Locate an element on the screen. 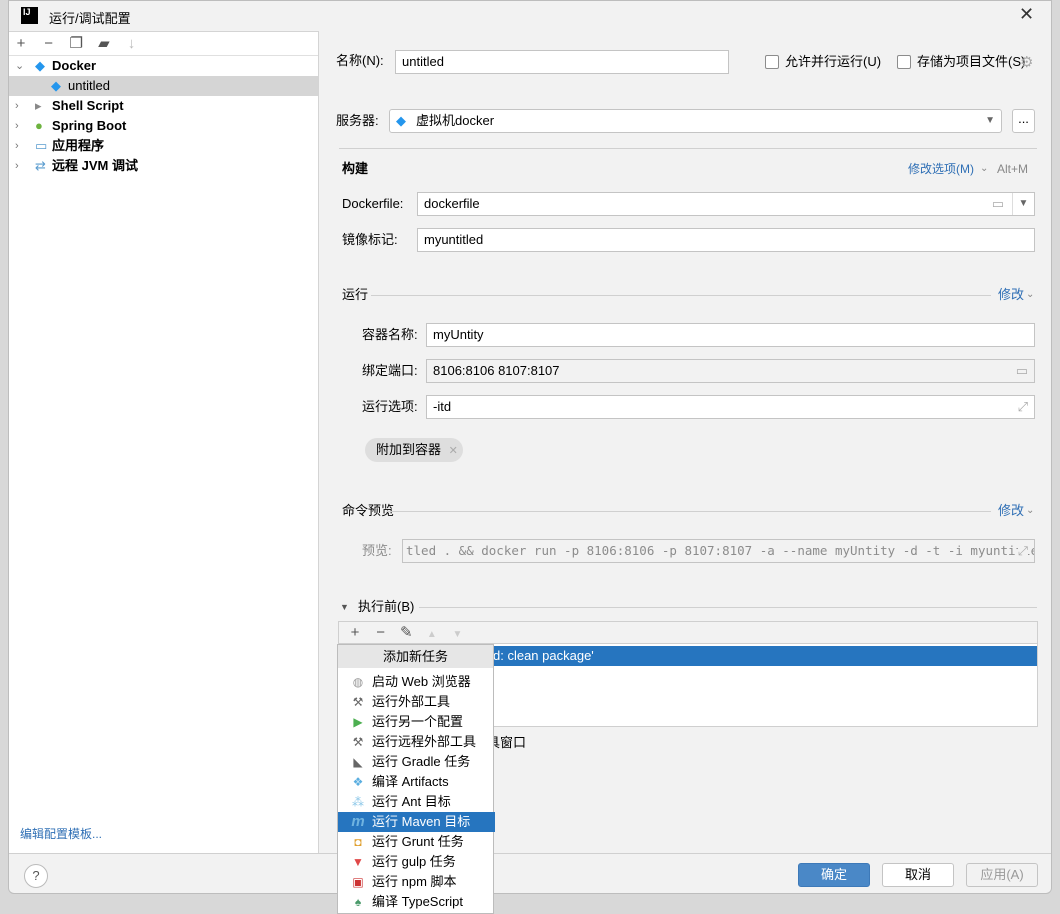  before-launch-title: 执行前(B) is located at coordinates (386, 606).